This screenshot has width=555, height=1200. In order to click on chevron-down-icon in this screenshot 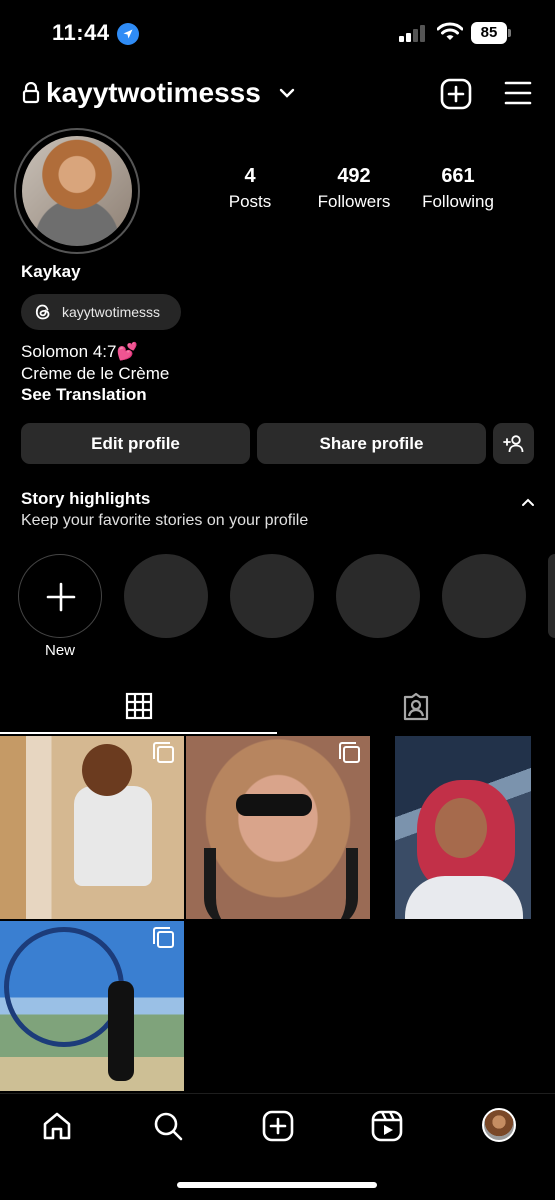, I will do `click(287, 95)`.